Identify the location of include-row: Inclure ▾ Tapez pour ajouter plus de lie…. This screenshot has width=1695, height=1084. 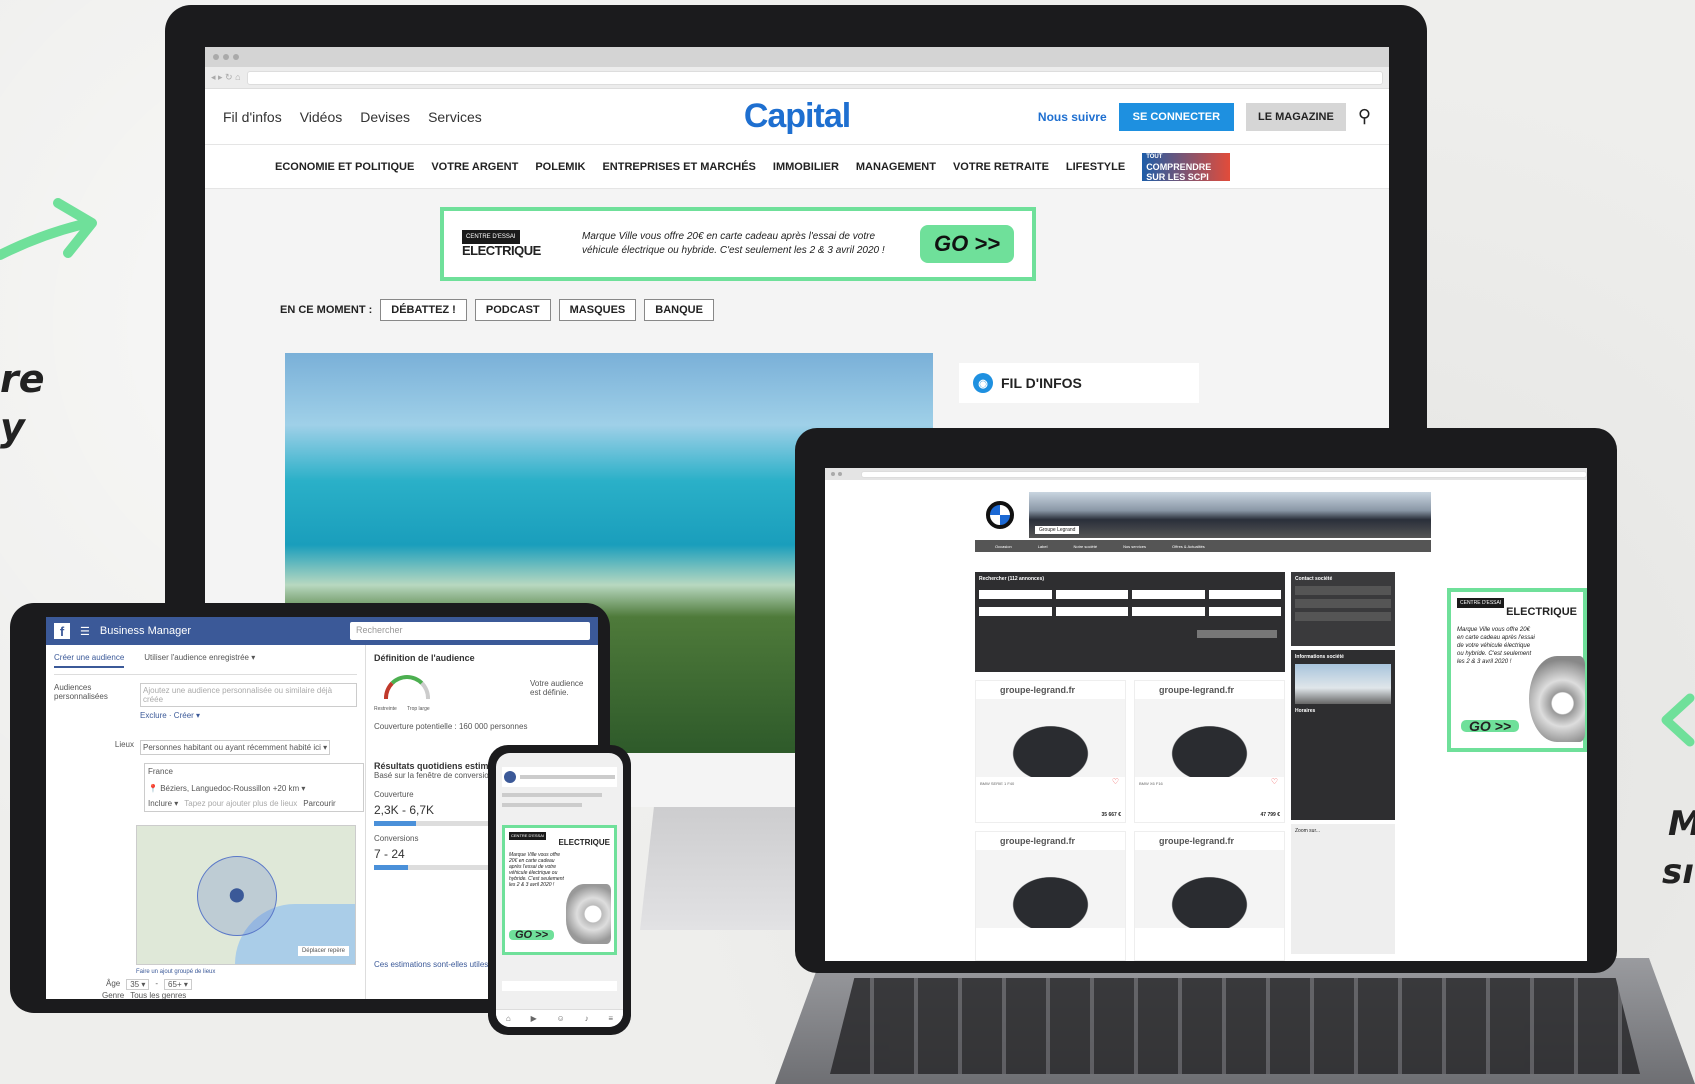
(254, 803).